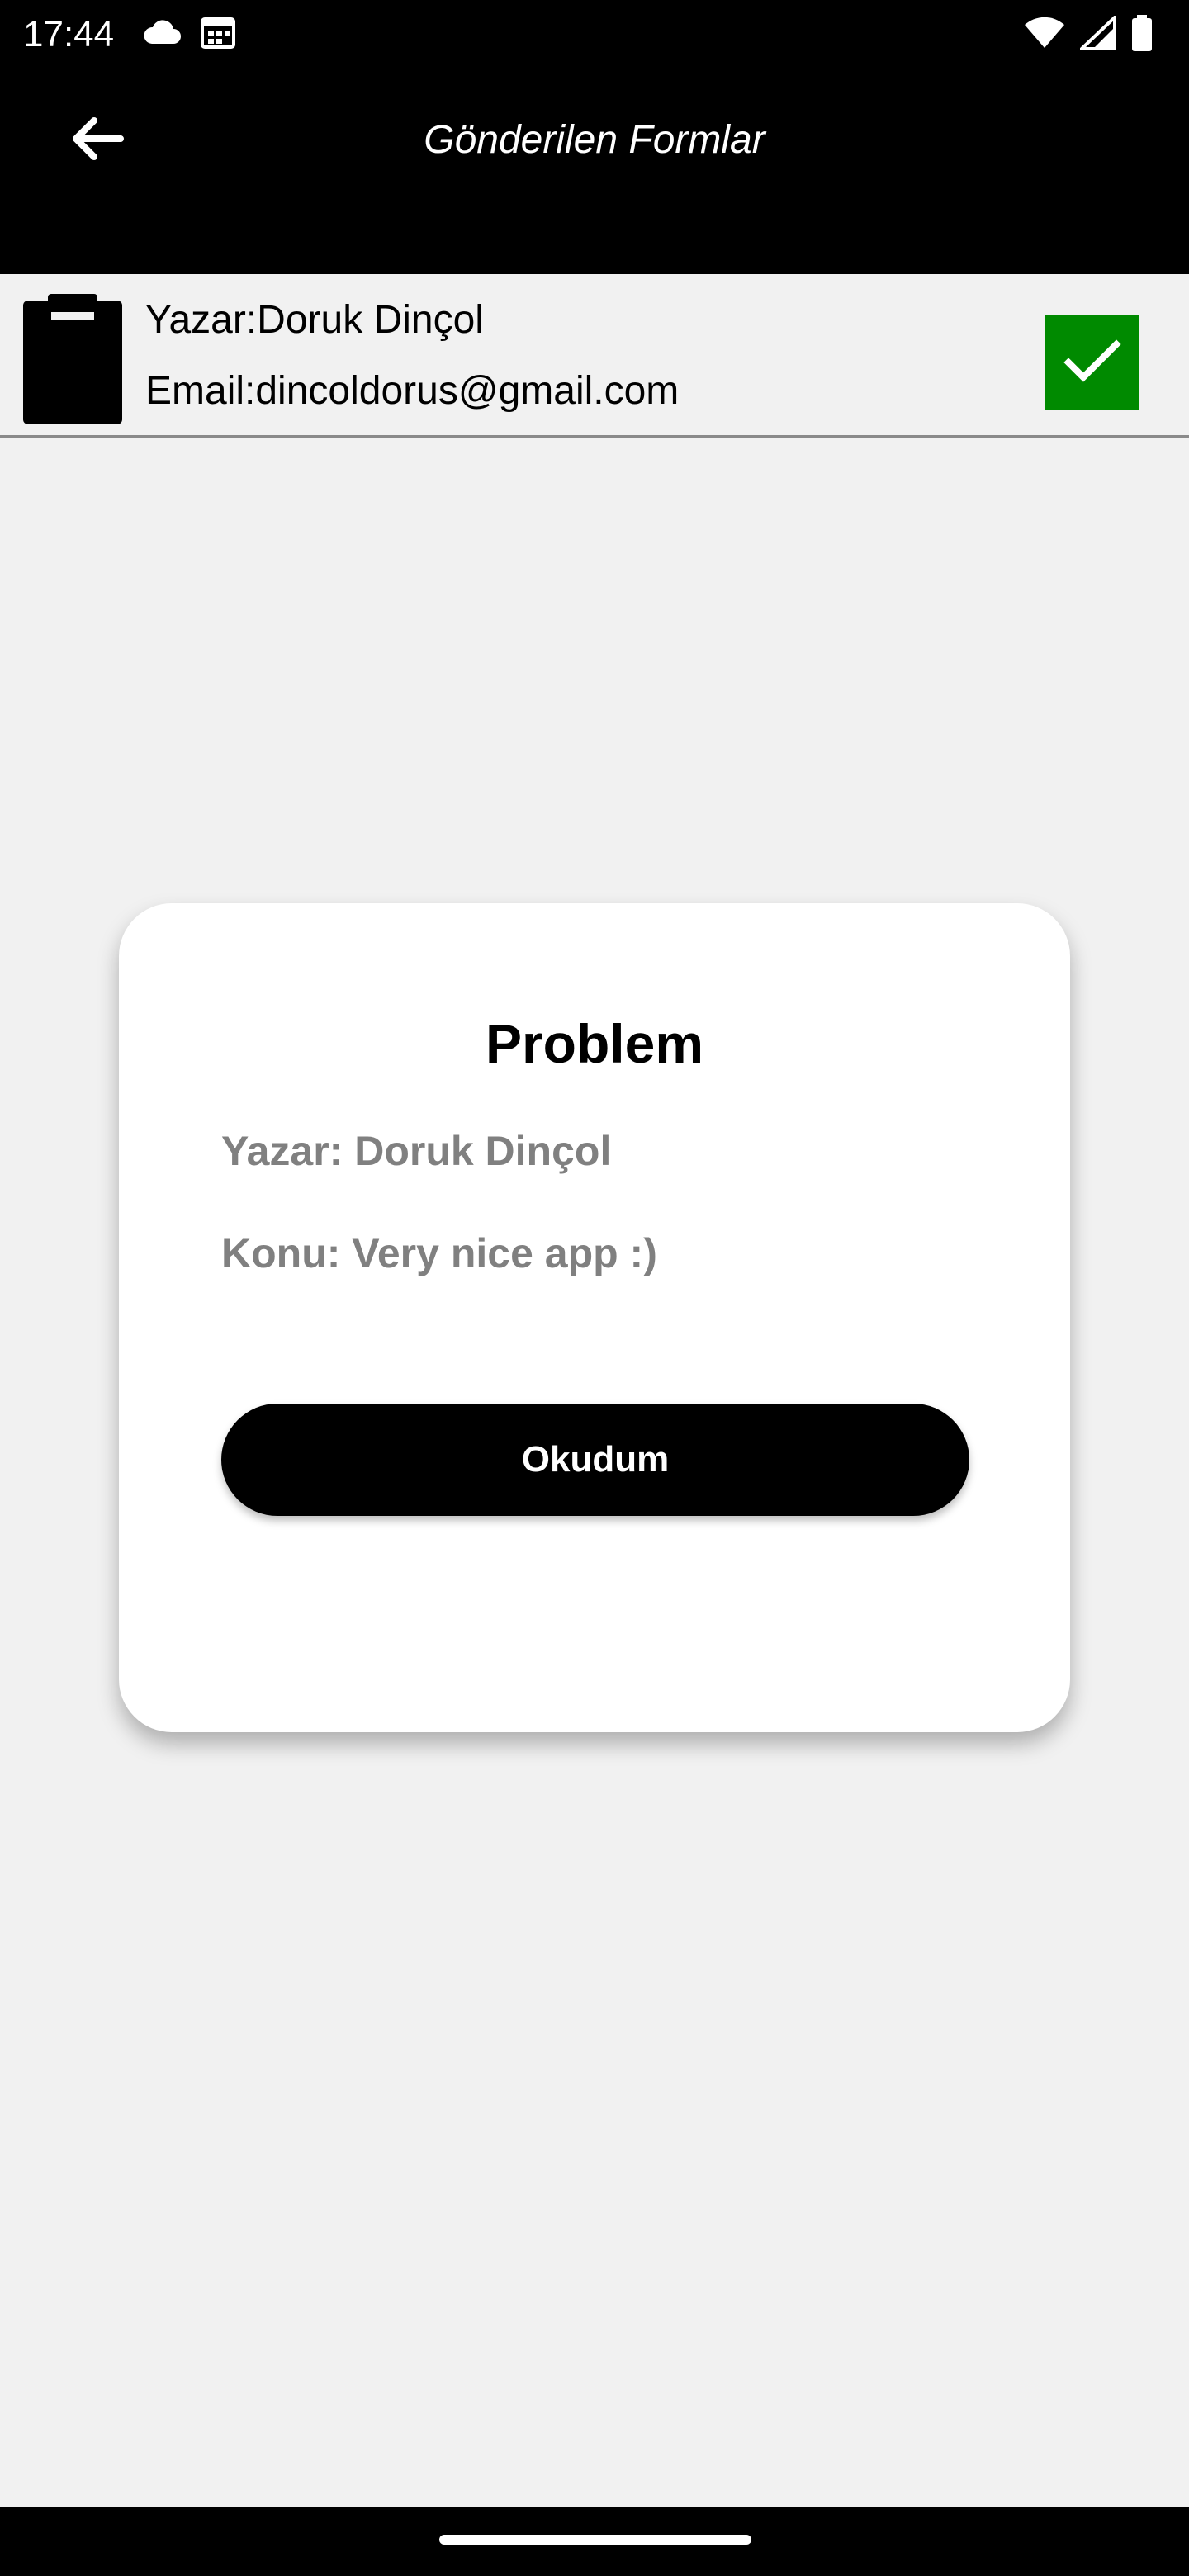 The image size is (1189, 2576). Describe the element at coordinates (595, 1460) in the screenshot. I see `okudum-button: Okudum` at that location.